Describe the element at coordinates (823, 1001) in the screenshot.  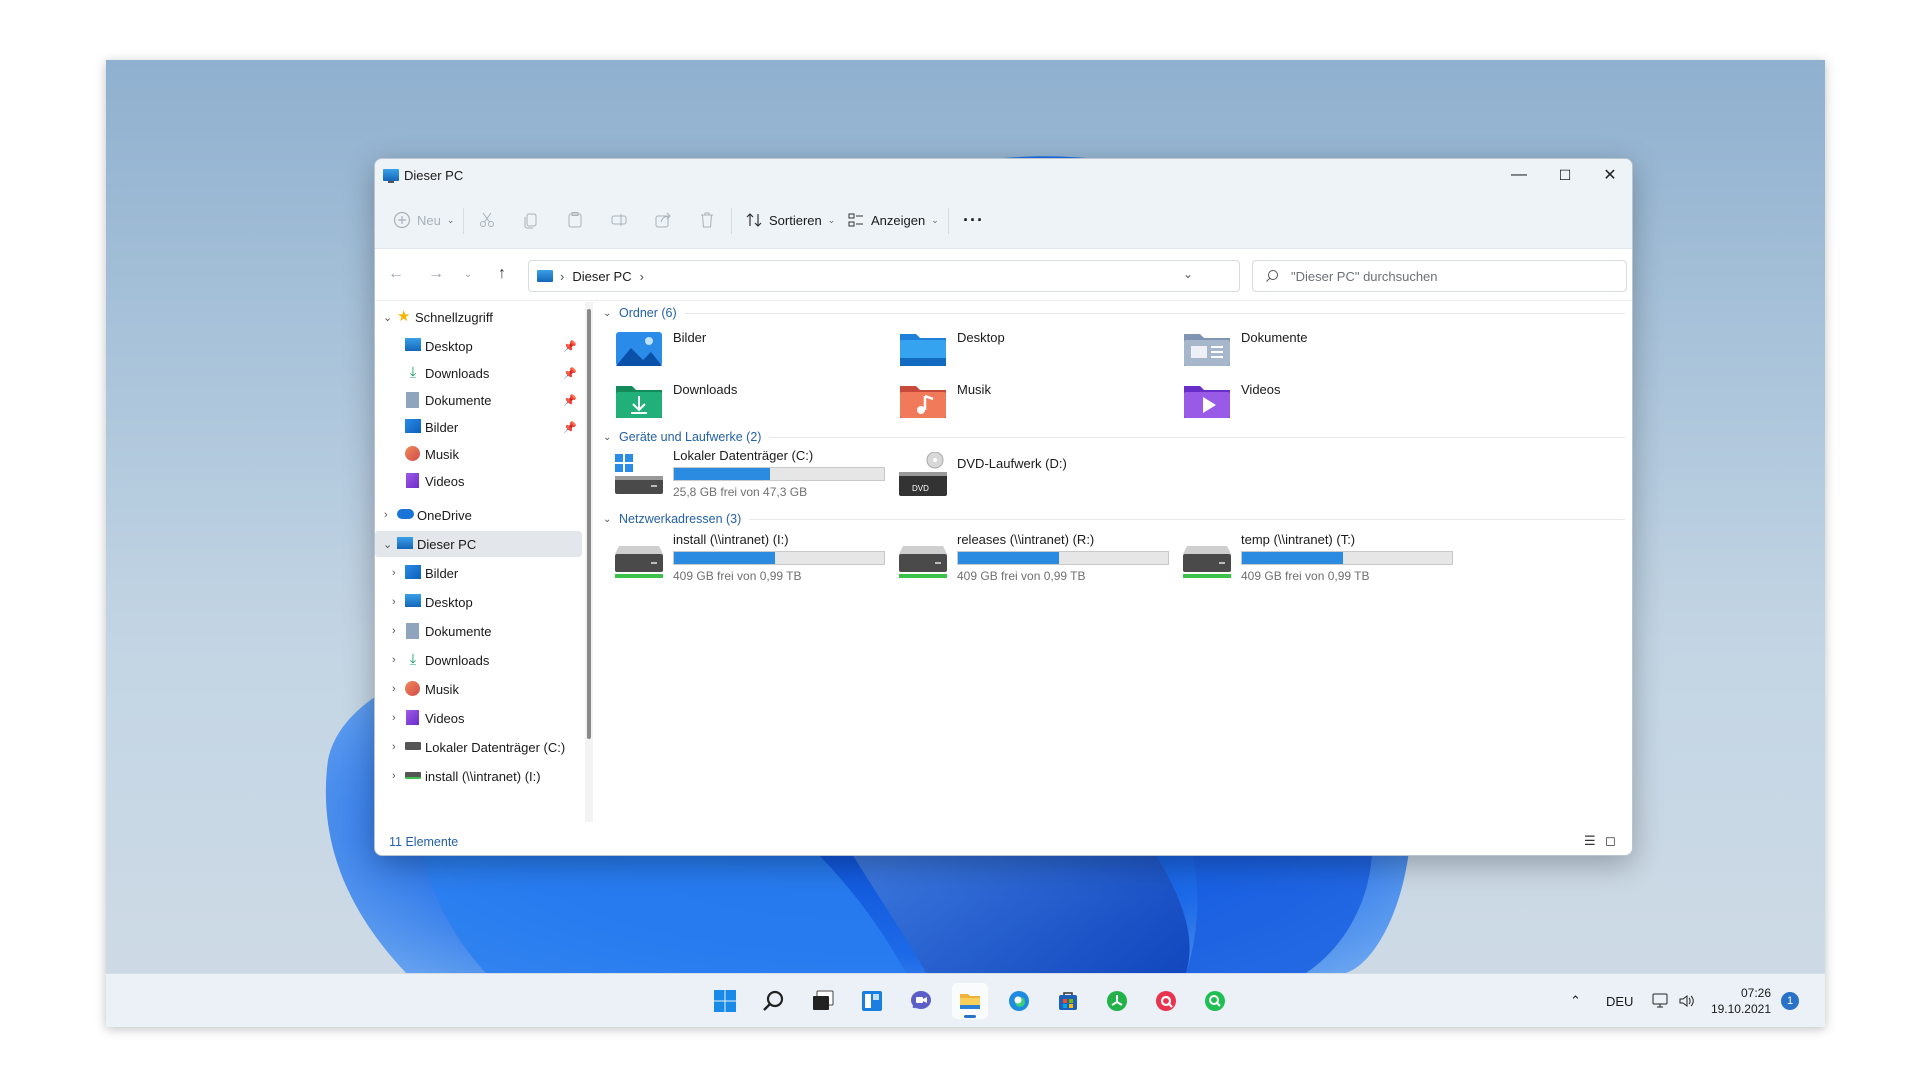
I see `task-view-icon` at that location.